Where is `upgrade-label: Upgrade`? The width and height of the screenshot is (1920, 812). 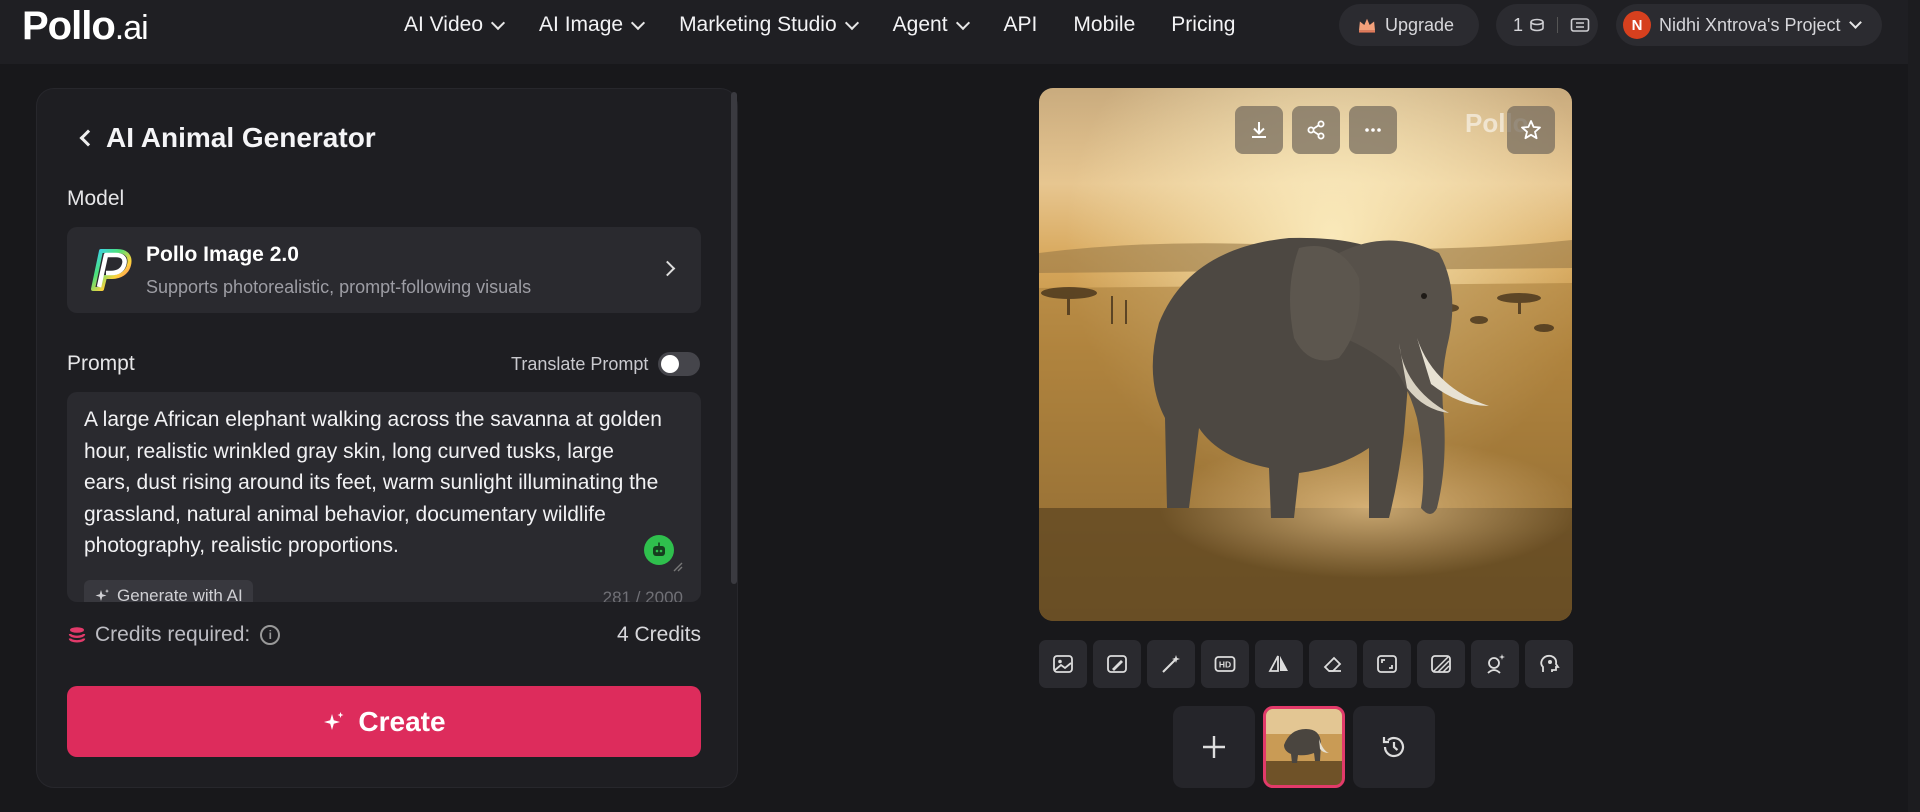 upgrade-label: Upgrade is located at coordinates (1420, 24).